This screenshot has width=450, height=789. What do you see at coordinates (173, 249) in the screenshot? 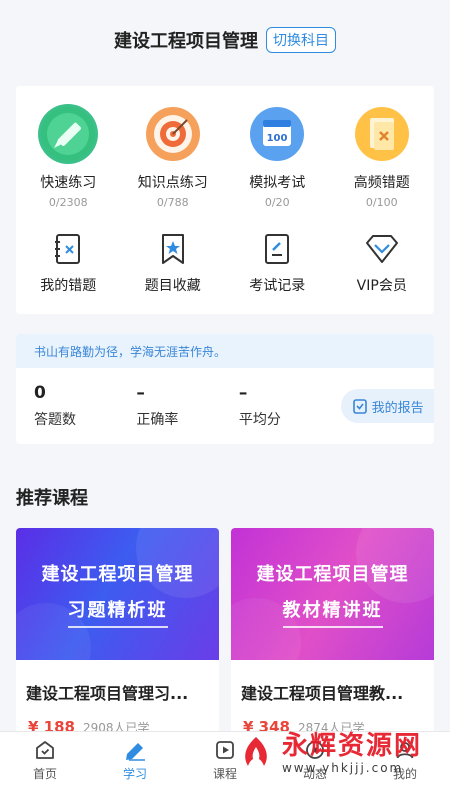
I see `bookmark-star-icon` at bounding box center [173, 249].